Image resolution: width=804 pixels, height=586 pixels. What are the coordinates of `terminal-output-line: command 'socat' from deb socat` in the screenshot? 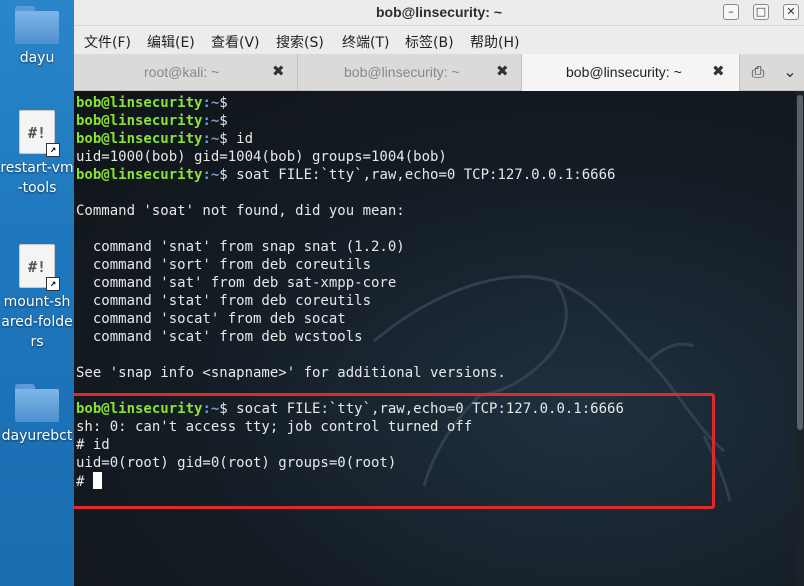 It's located at (211, 319).